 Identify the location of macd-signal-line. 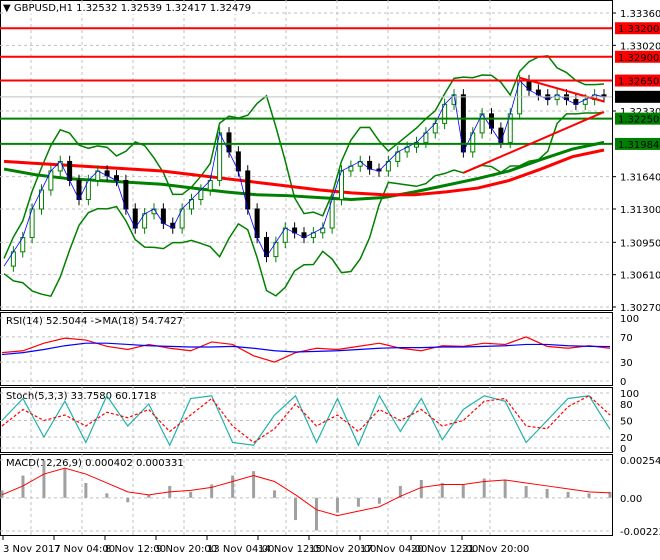
(306, 492).